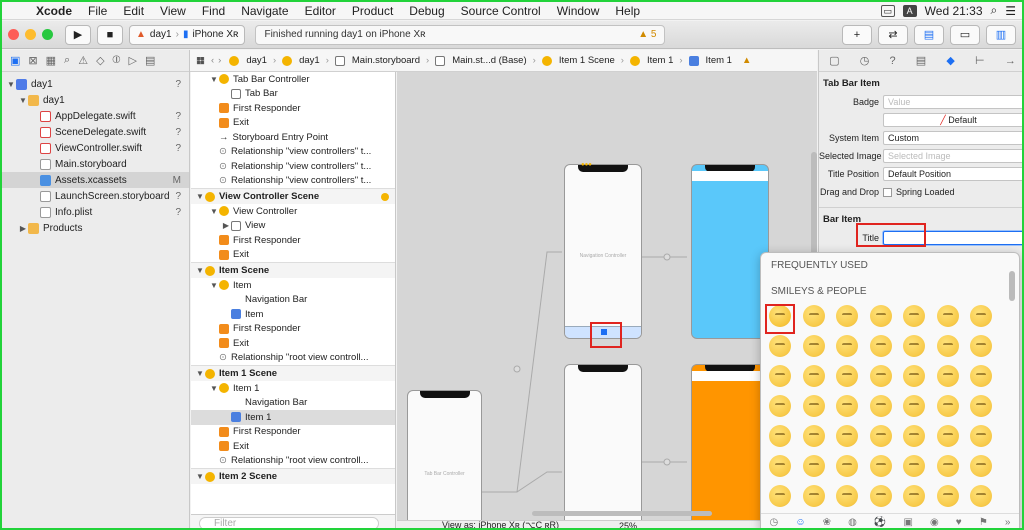 The width and height of the screenshot is (1024, 530). What do you see at coordinates (320, 11) in the screenshot?
I see `menu-item-editor: Editor` at bounding box center [320, 11].